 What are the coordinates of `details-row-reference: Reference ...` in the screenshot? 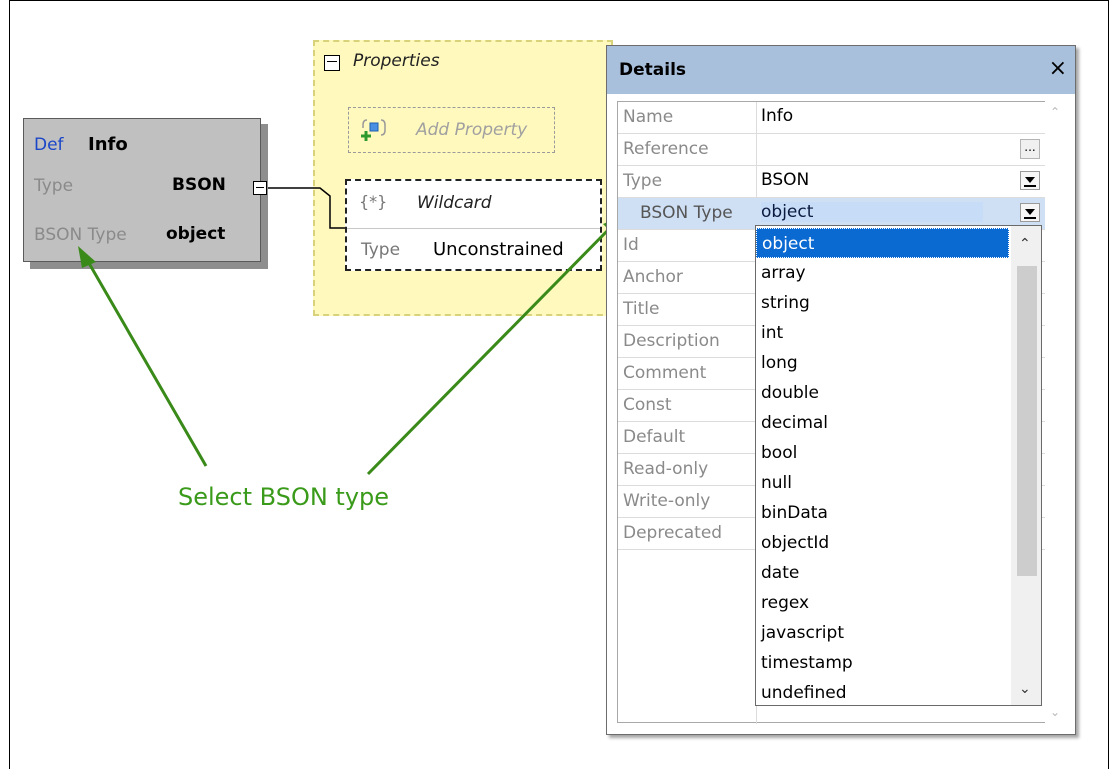 It's located at (832, 150).